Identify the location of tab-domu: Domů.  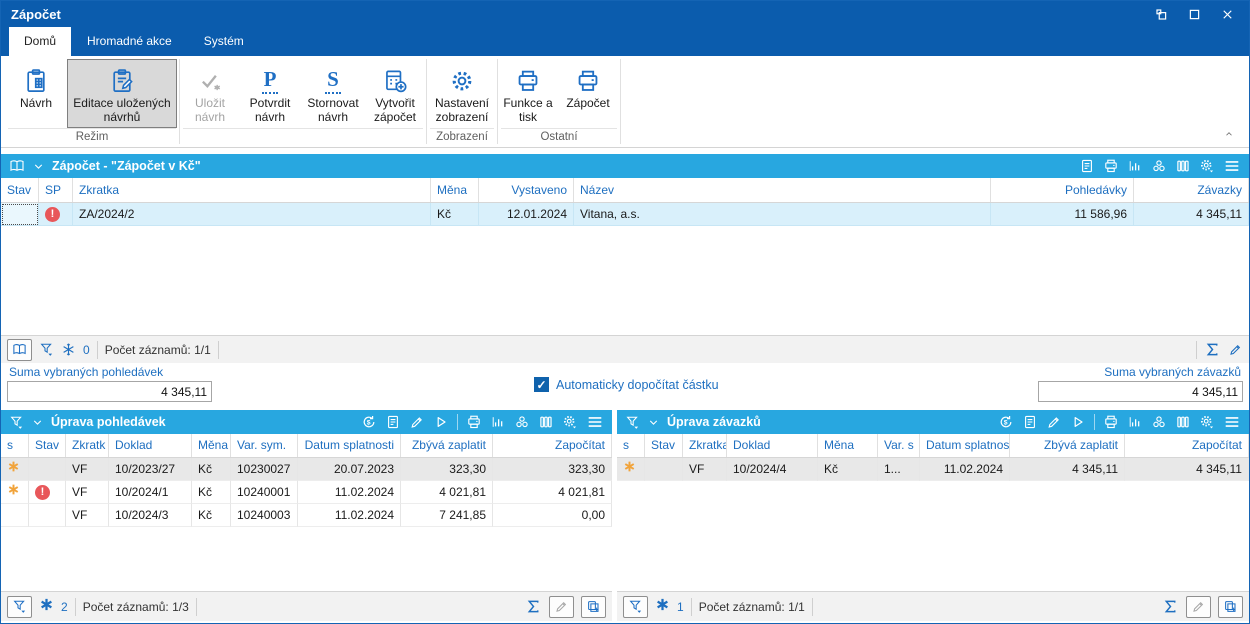
(40, 41).